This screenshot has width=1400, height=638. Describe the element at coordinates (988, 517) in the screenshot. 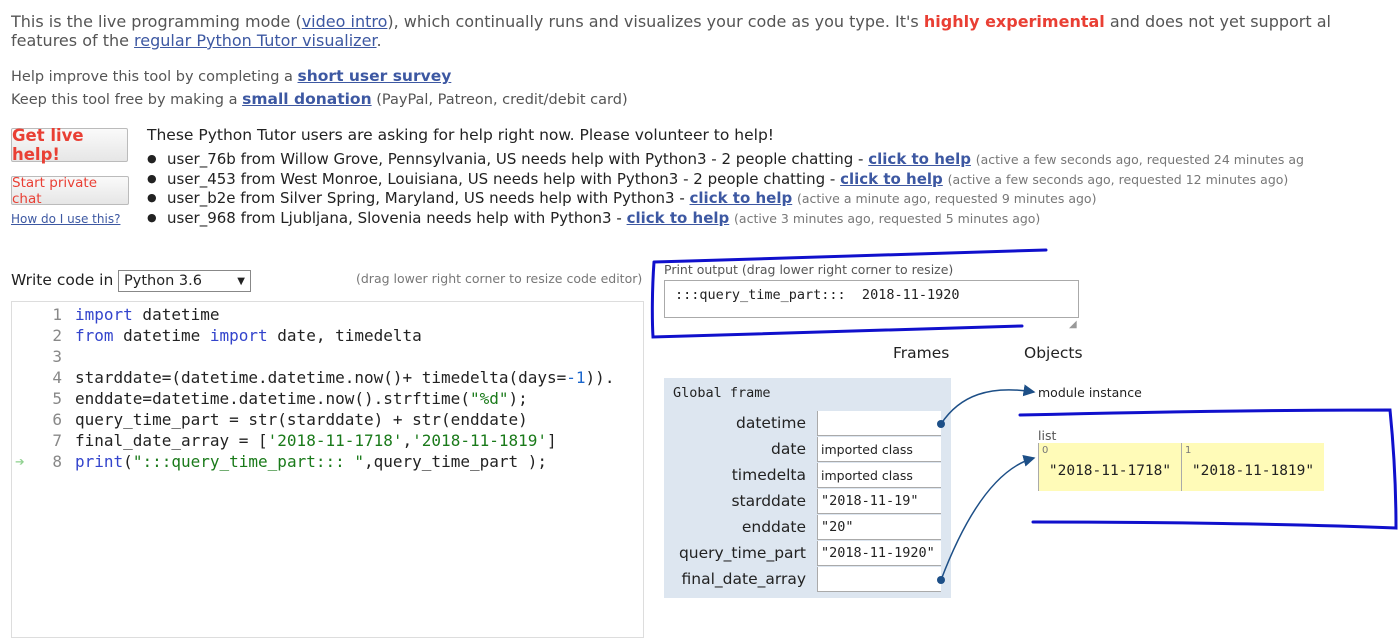

I see `pointer-arrow-list` at that location.